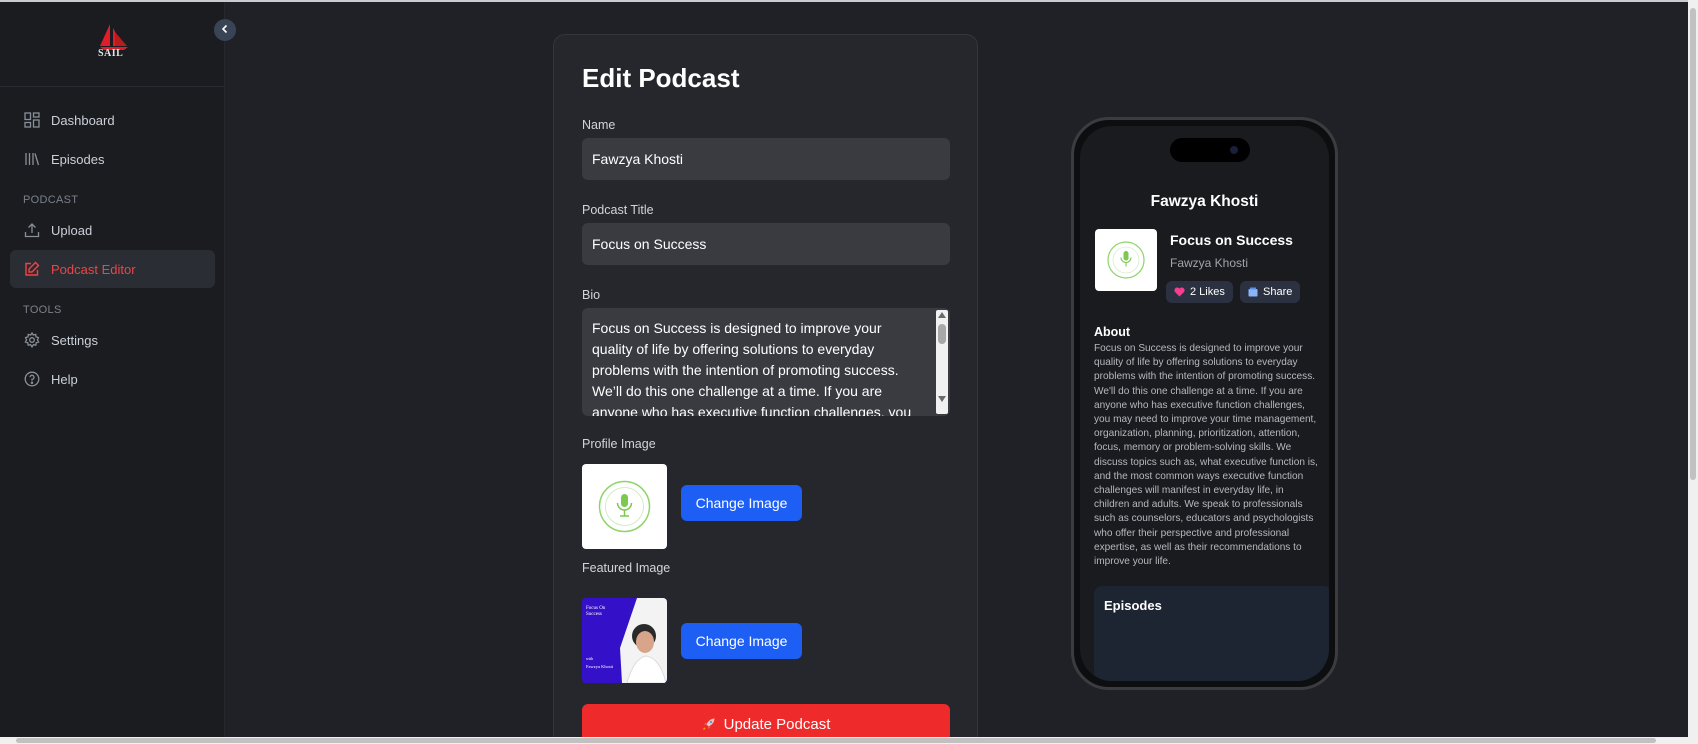  What do you see at coordinates (777, 724) in the screenshot?
I see `update-podcast-label: Update Podcast` at bounding box center [777, 724].